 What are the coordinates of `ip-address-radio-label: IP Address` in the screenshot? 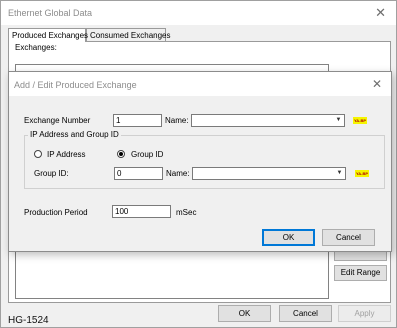 It's located at (66, 154).